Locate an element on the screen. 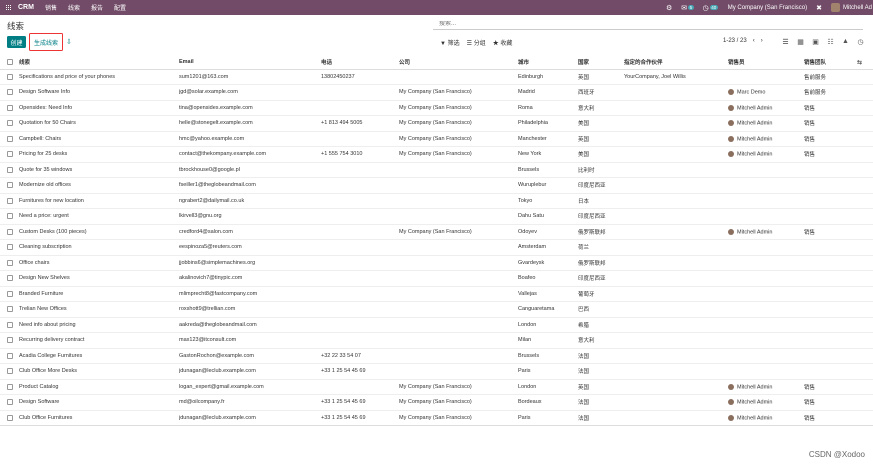  cell-email: helle@stonegelt.example.com is located at coordinates (250, 123).